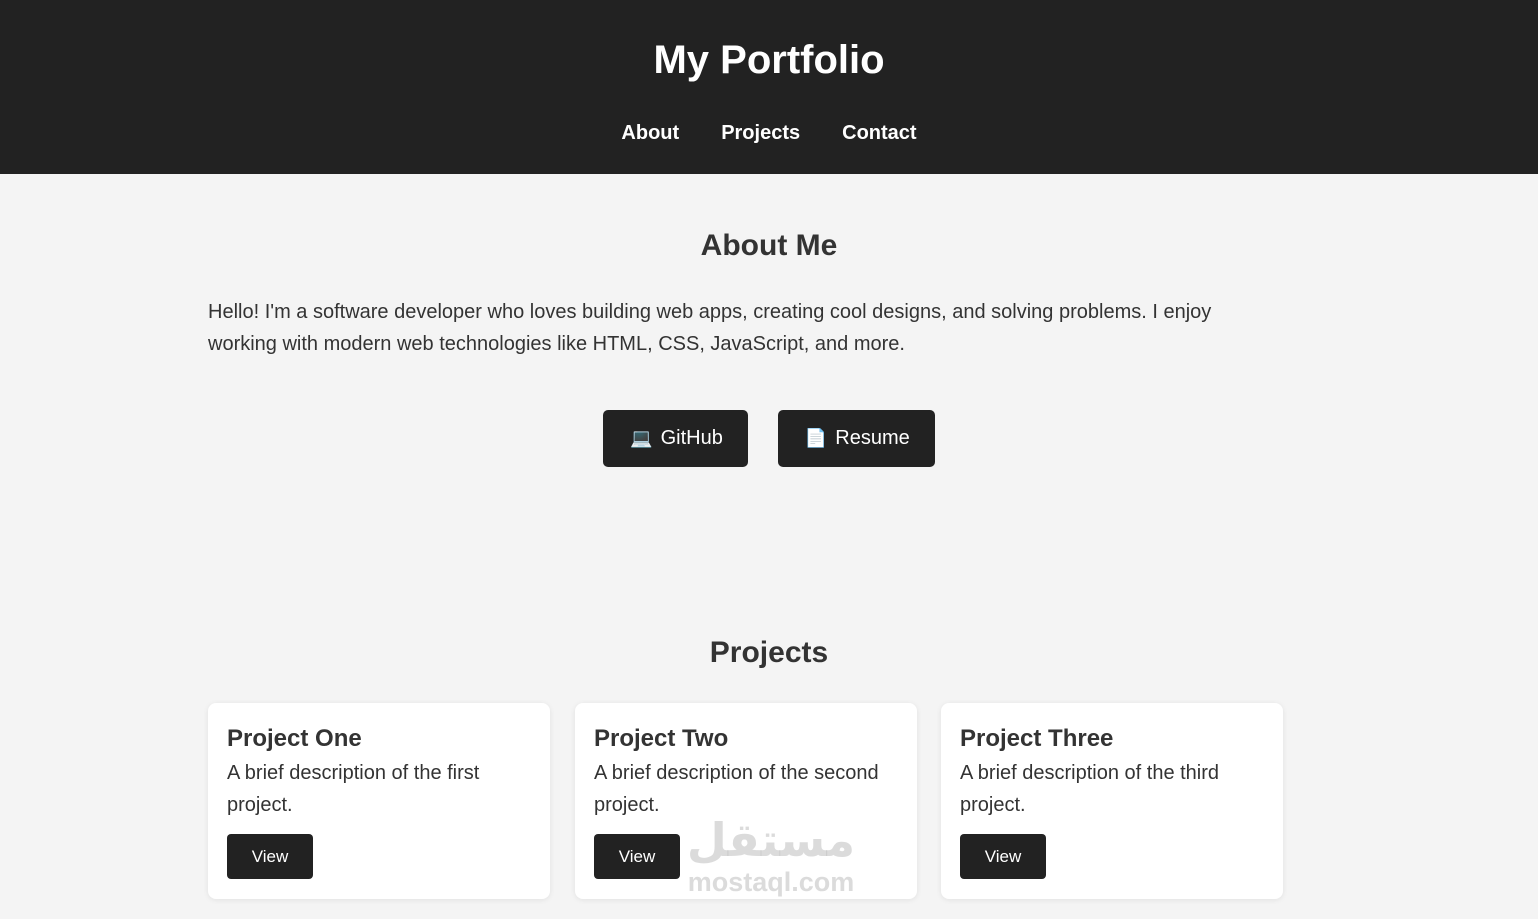  I want to click on laptop-icon: 💻, so click(641, 438).